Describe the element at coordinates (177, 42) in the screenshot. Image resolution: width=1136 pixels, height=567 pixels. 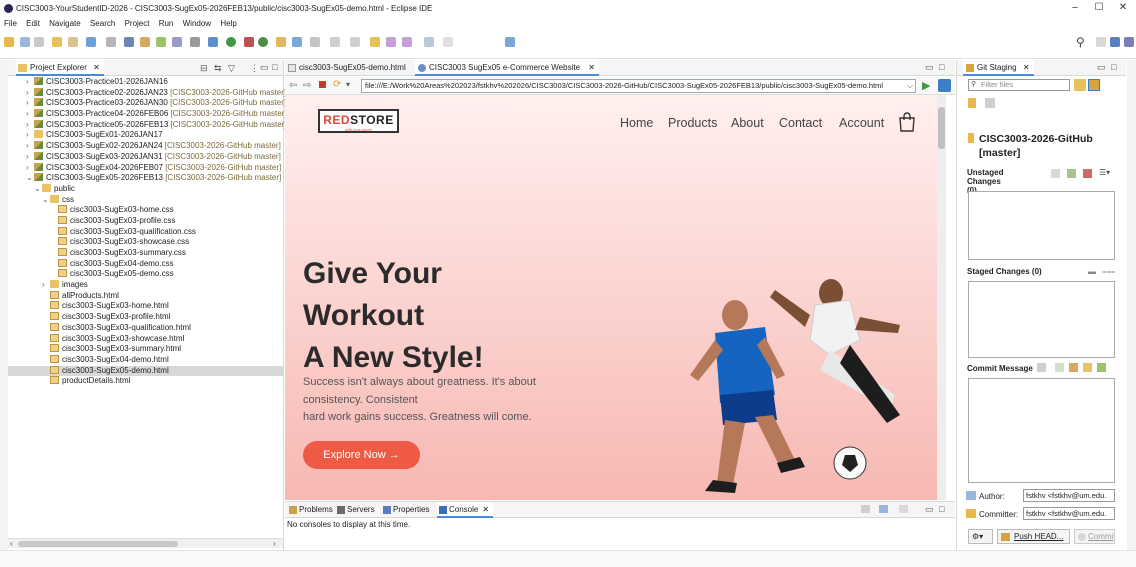
I see `interface-icon` at that location.